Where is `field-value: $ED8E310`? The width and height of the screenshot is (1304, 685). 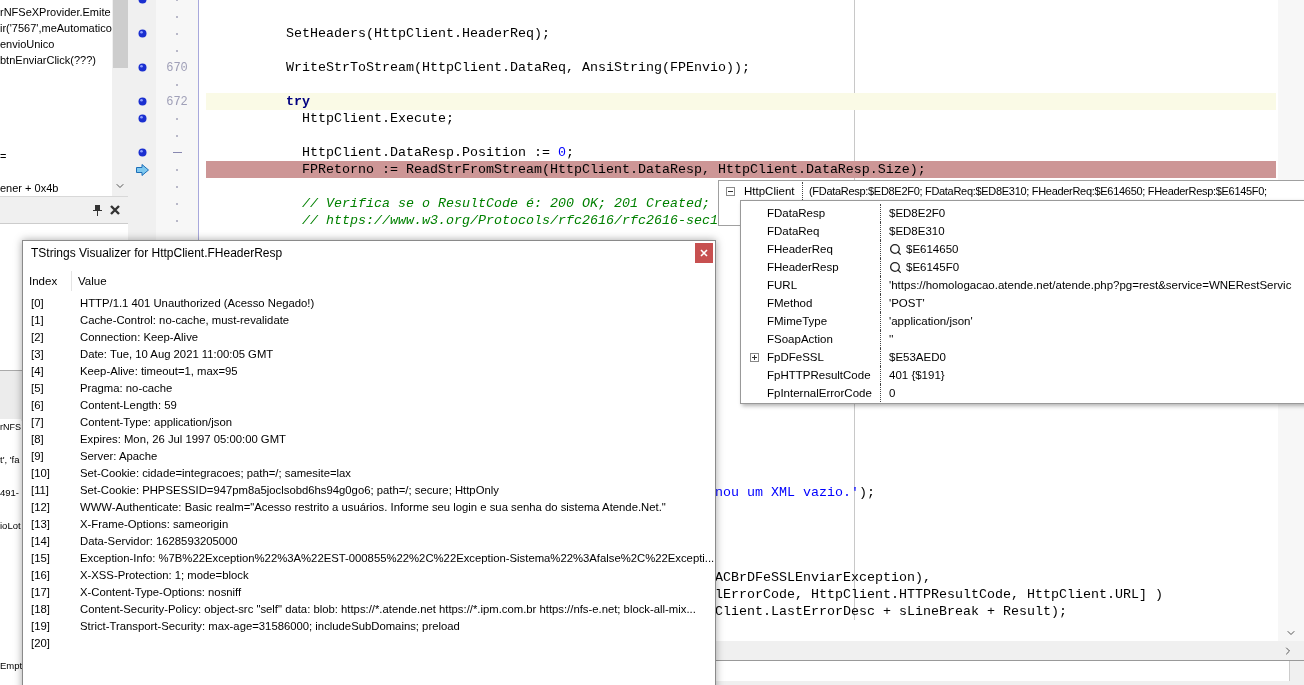 field-value: $ED8E310 is located at coordinates (917, 231).